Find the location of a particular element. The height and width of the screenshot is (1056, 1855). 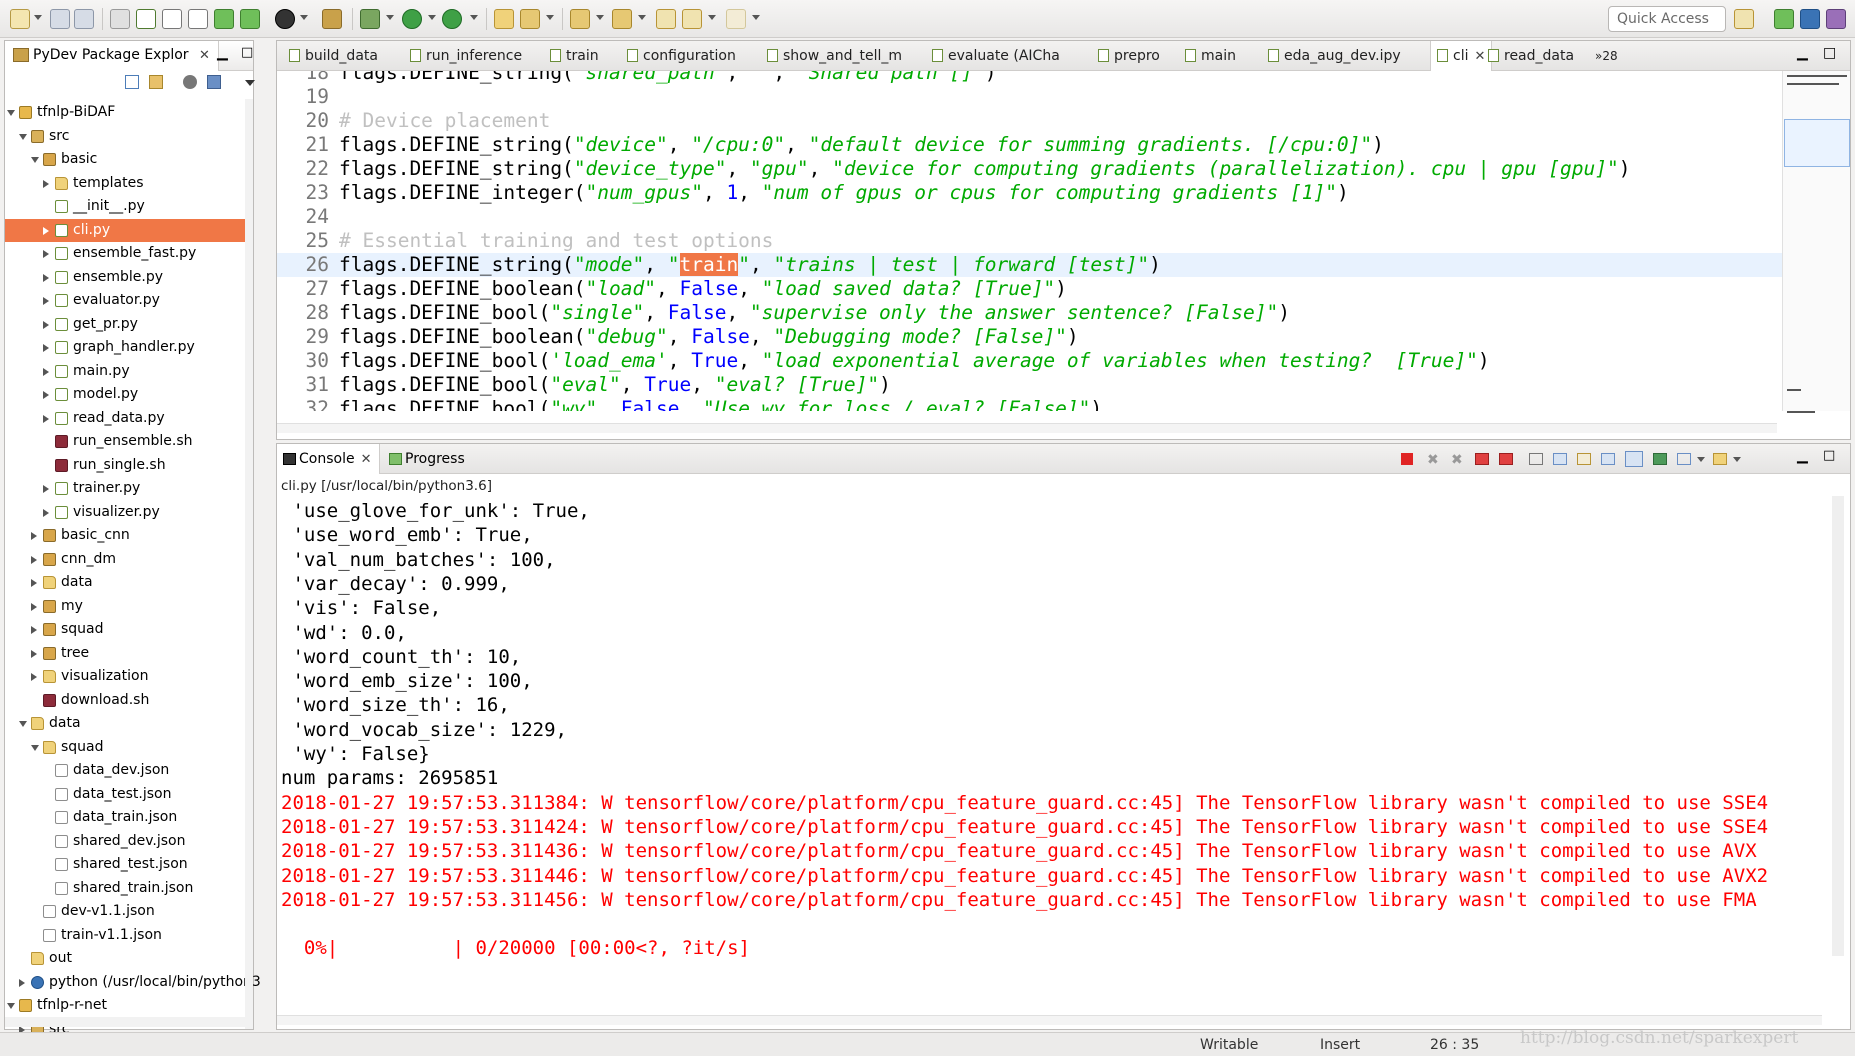

tree-item: get_pr.py is located at coordinates (122, 324).